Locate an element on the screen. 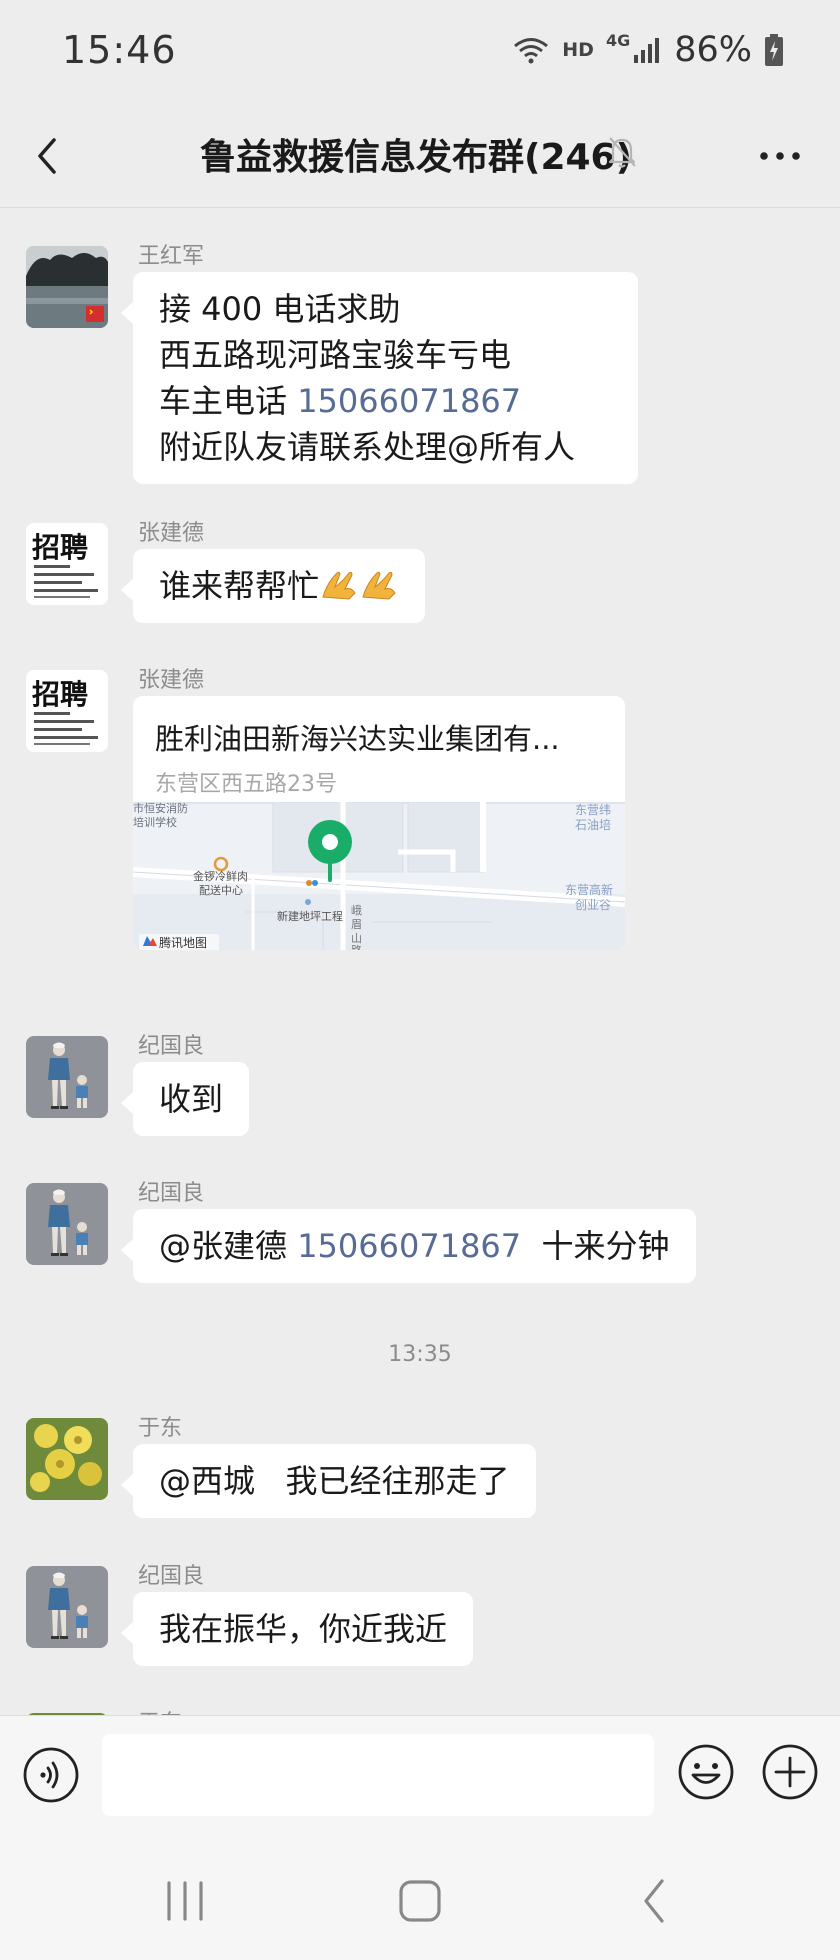 Image resolution: width=840 pixels, height=1960 pixels. more-functions-button is located at coordinates (790, 1772).